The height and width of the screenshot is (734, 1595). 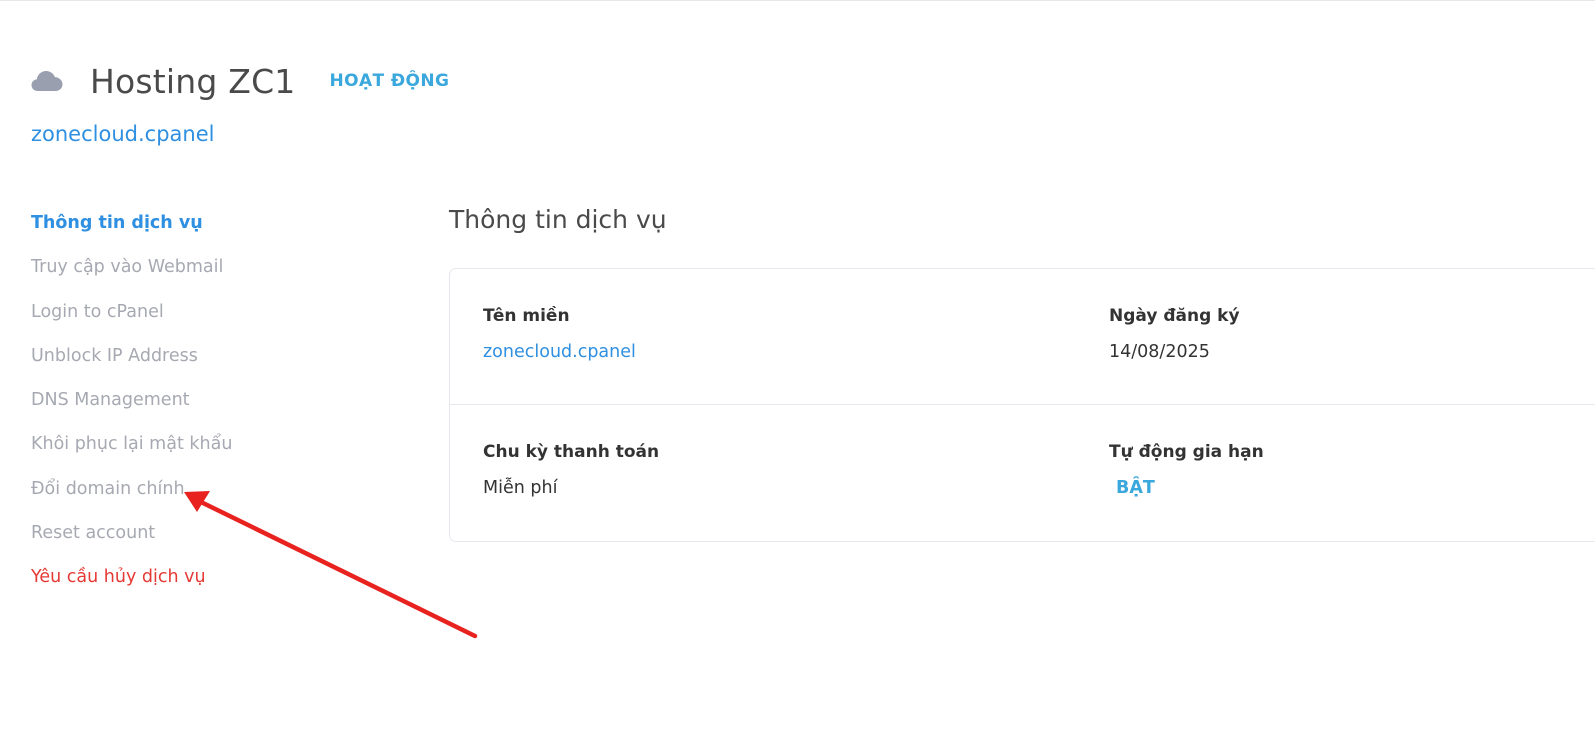 I want to click on page-header: Hosting ZC1 HOẠT ĐỘNG, so click(x=240, y=81).